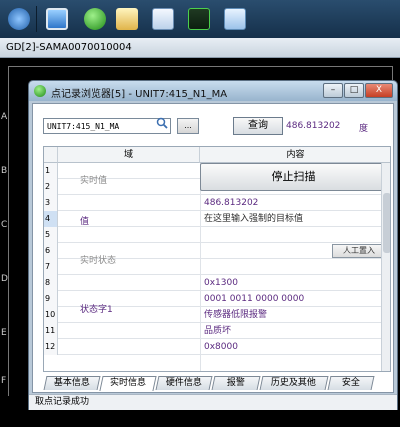 The image size is (400, 427). Describe the element at coordinates (51, 299) in the screenshot. I see `row-number: 9` at that location.